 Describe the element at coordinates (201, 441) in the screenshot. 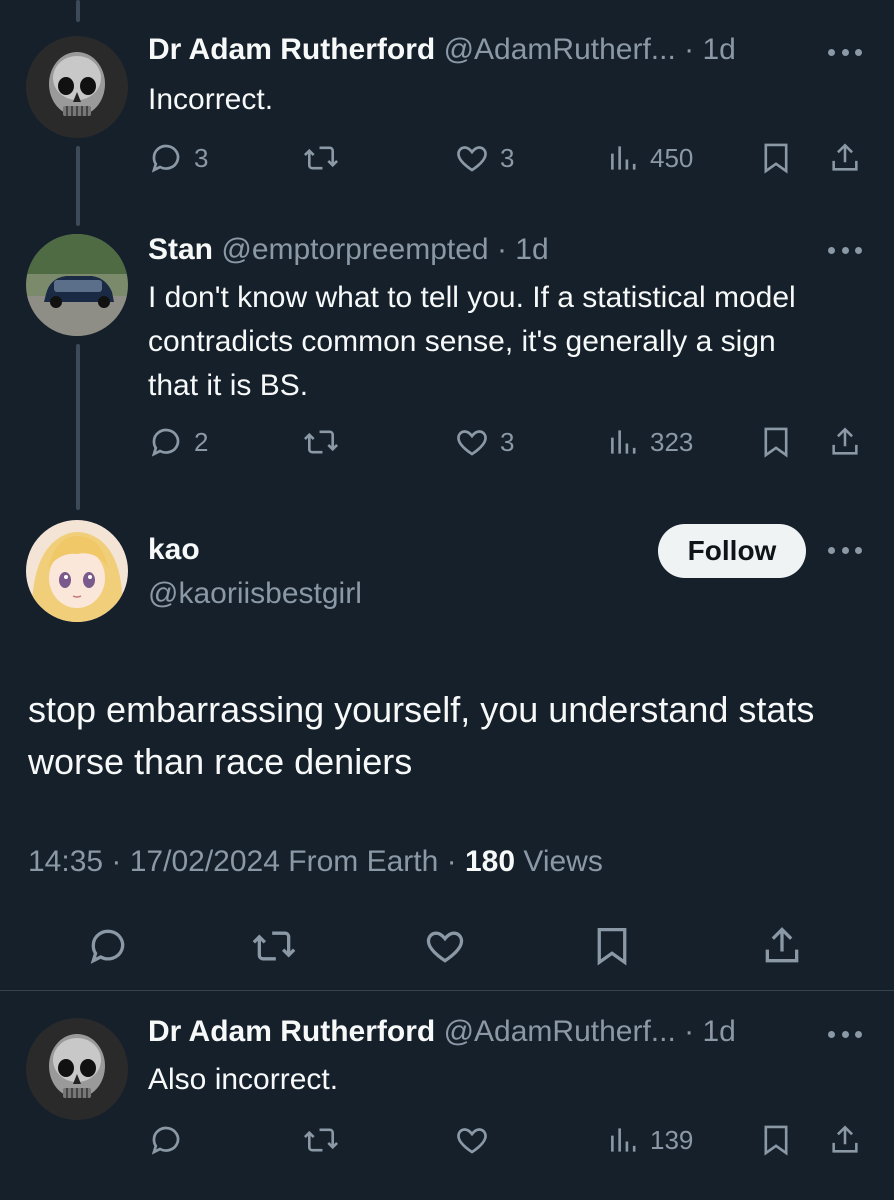

I see `reply-count: 2` at that location.